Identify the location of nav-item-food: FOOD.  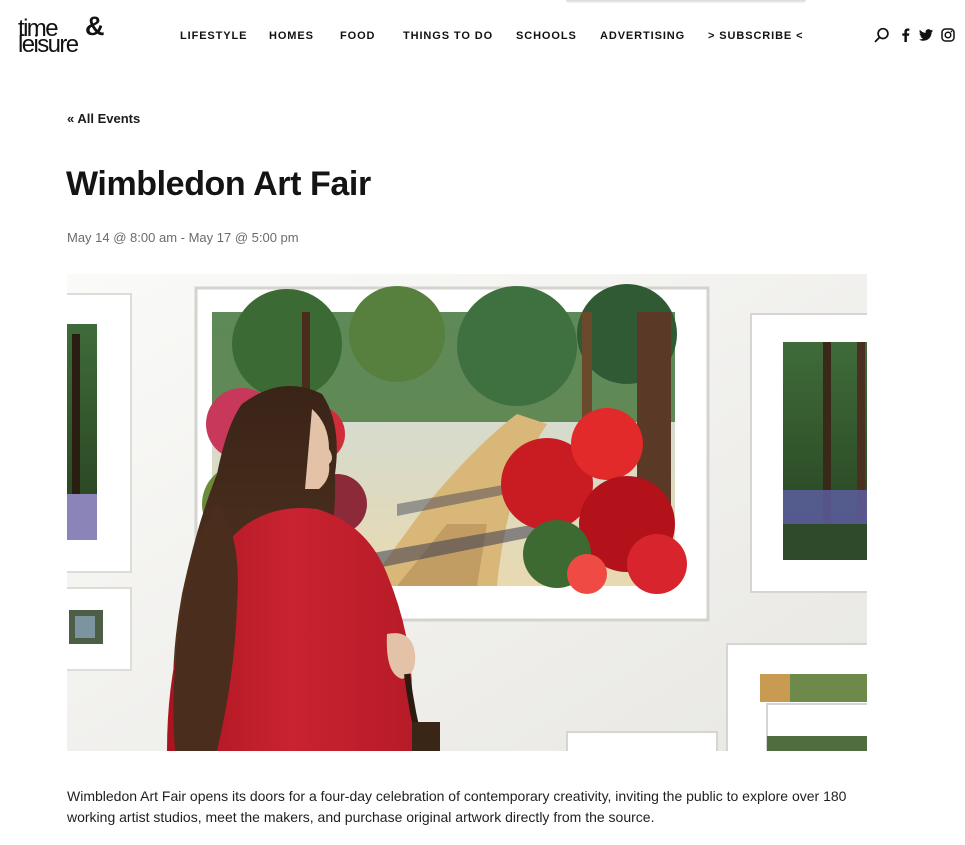
(357, 36).